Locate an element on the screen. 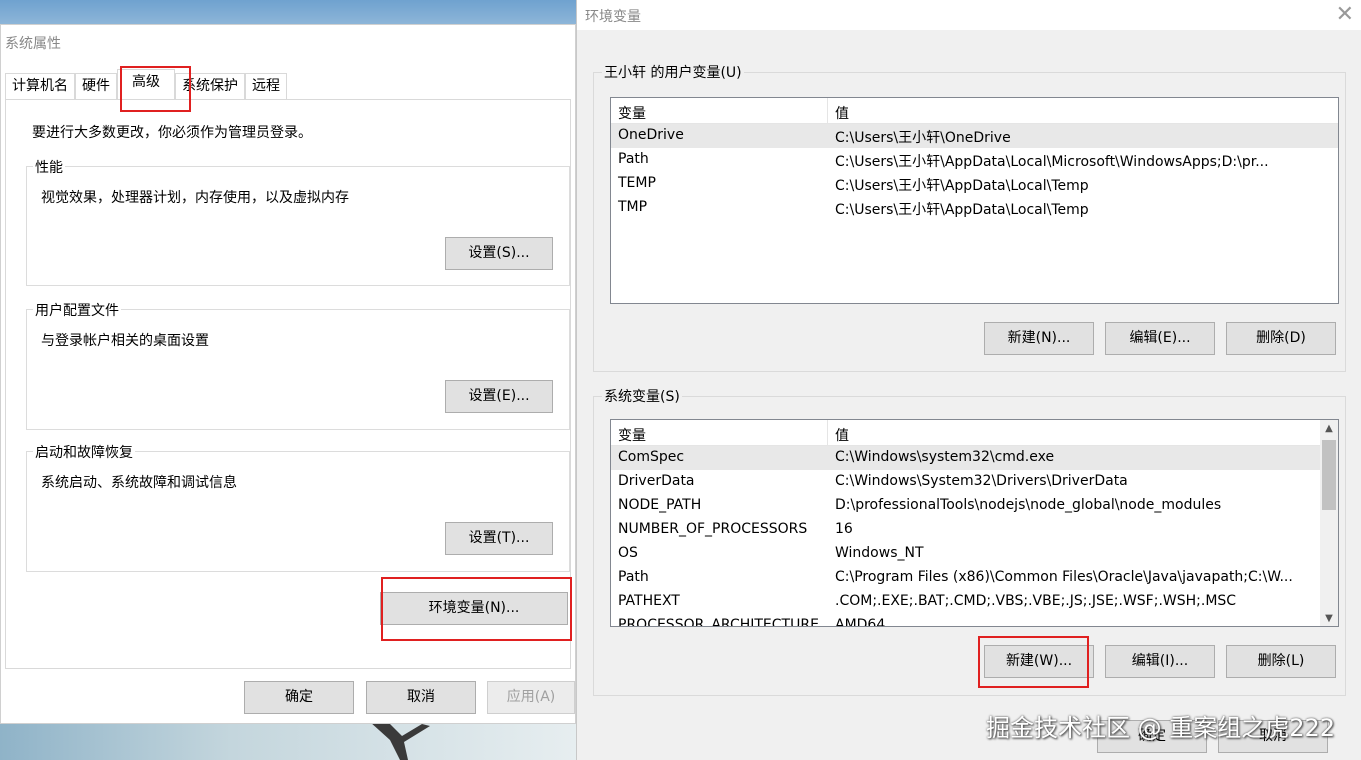 This screenshot has width=1361, height=760. user-variables-legend: 王小轩 的用户变量(U) is located at coordinates (673, 72).